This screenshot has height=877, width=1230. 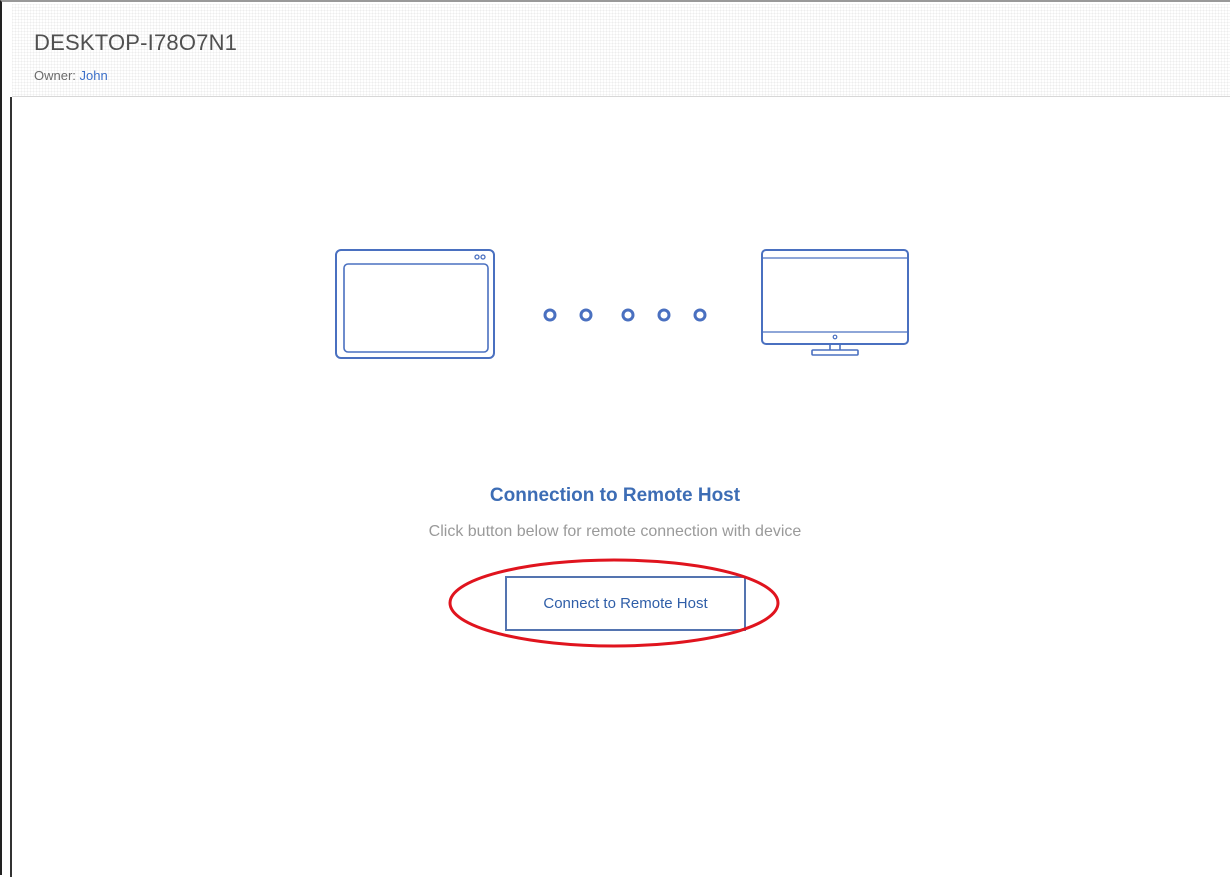 What do you see at coordinates (621, 50) in the screenshot?
I see `device-header: DESKTOP-I78O7N1 Owner: John` at bounding box center [621, 50].